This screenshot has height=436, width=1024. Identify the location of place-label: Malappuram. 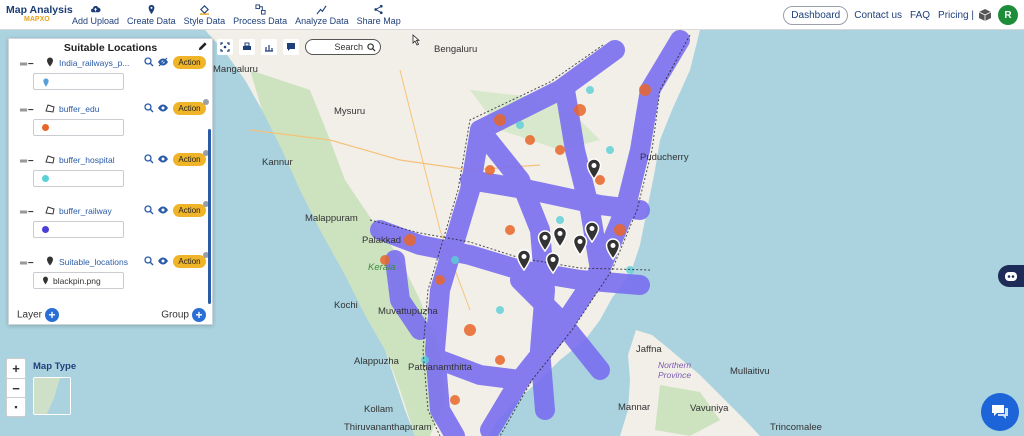
(331, 218).